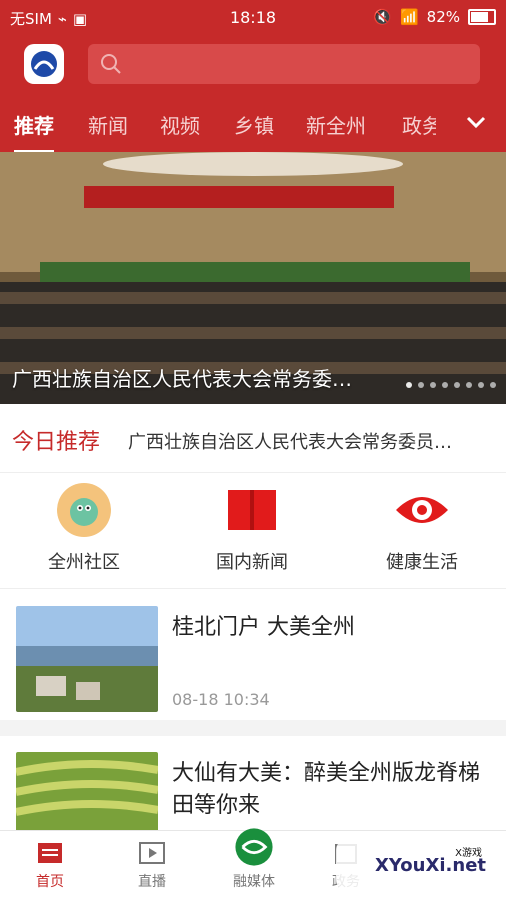  I want to click on nav-home: 首页, so click(50, 865).